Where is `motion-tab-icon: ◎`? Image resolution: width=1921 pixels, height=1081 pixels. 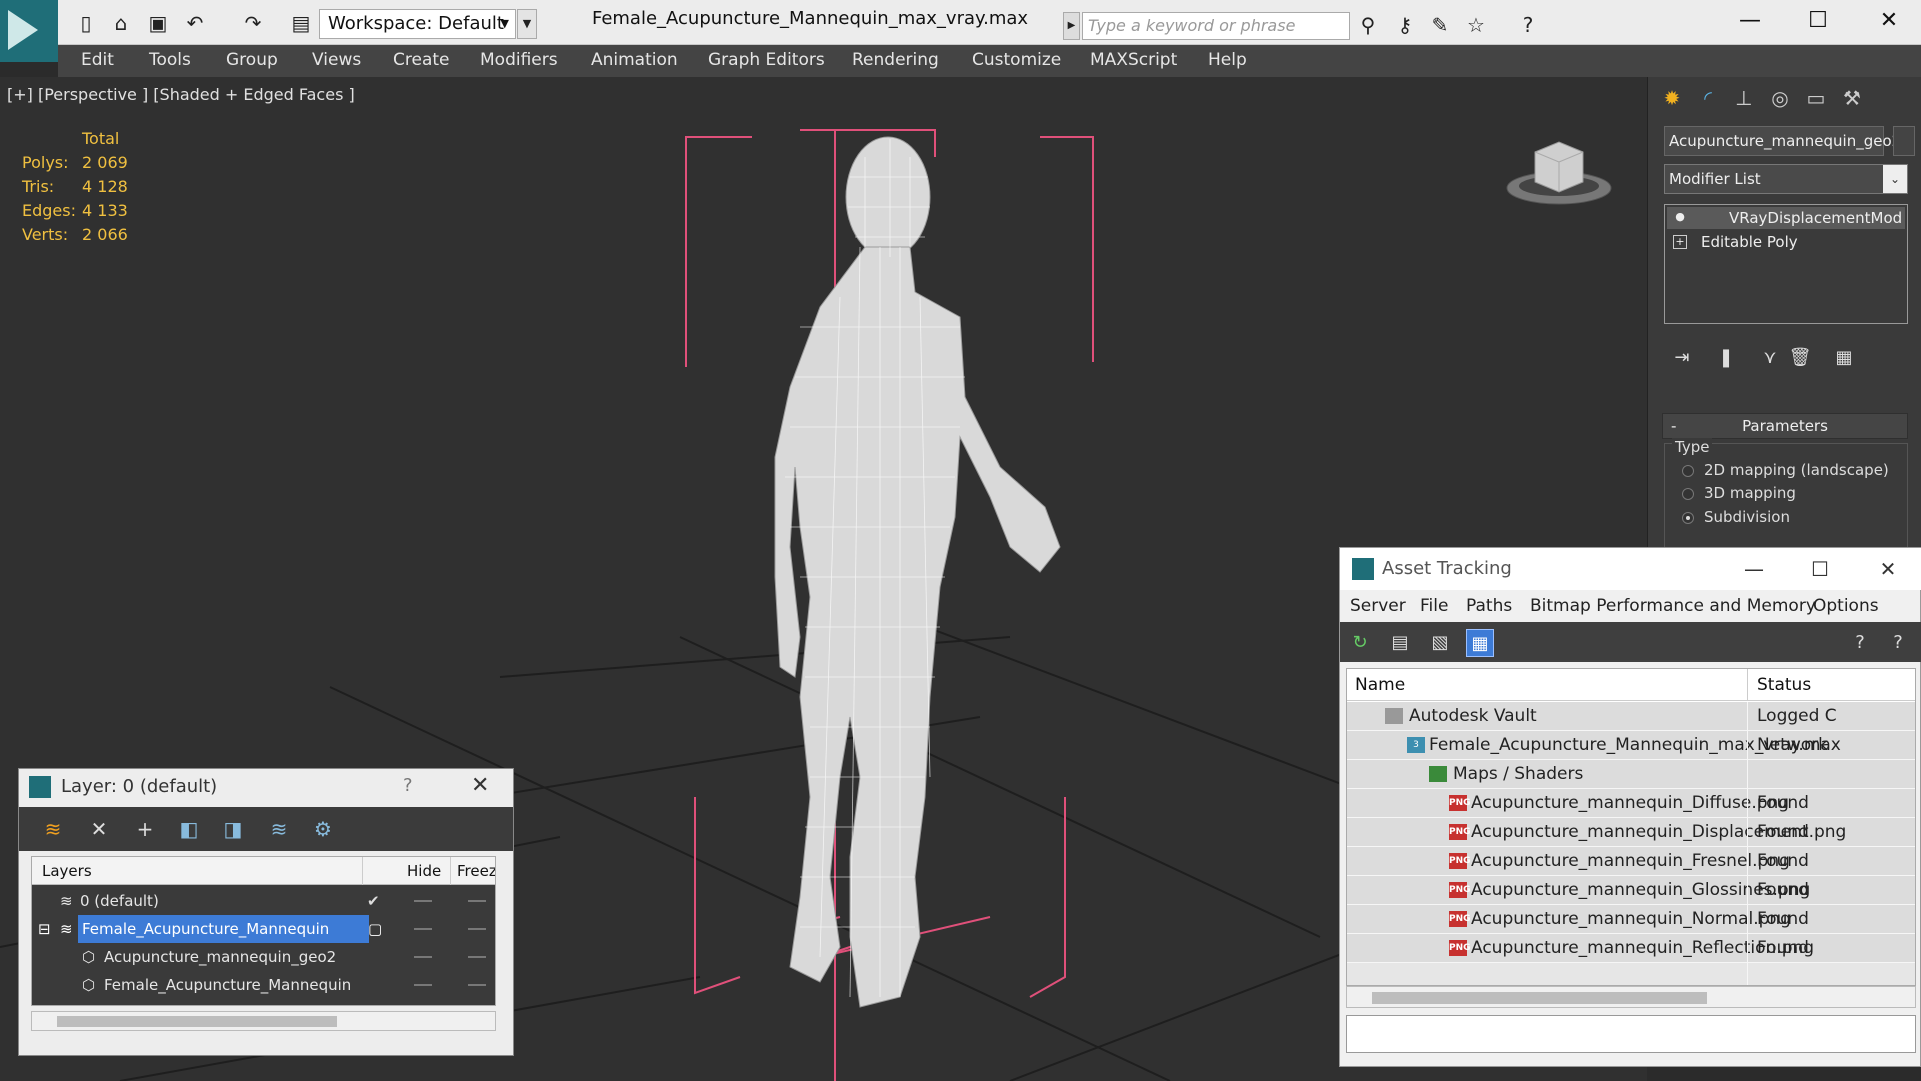 motion-tab-icon: ◎ is located at coordinates (1780, 98).